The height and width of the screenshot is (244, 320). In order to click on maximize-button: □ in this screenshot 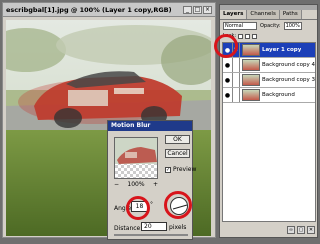, I will do `click(197, 9)`.